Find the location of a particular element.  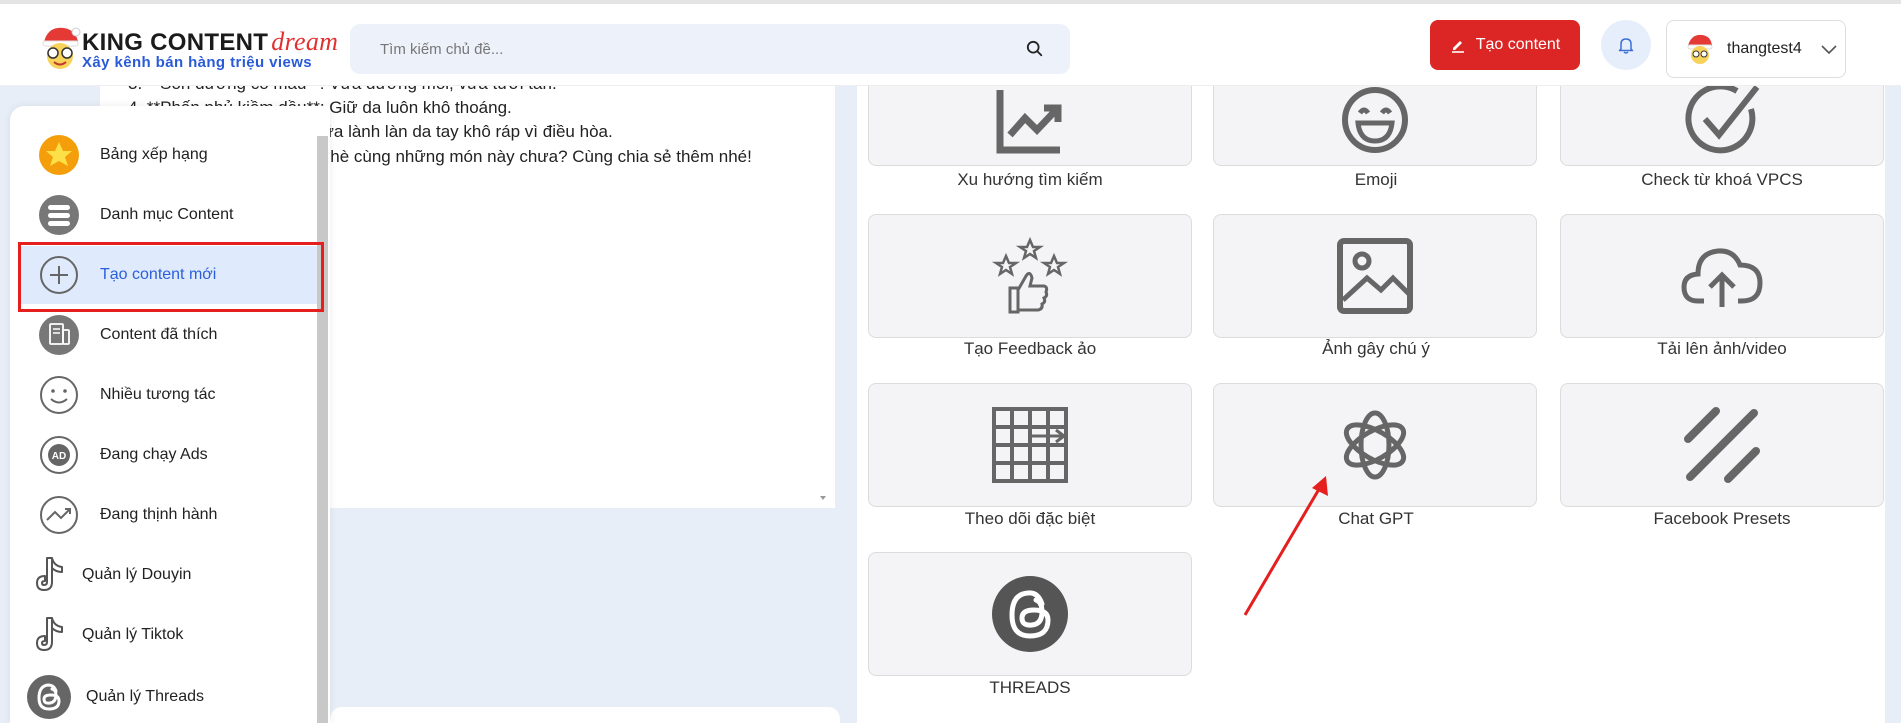

sidebar-item-douyin: Quản lý Douyin is located at coordinates (170, 575).